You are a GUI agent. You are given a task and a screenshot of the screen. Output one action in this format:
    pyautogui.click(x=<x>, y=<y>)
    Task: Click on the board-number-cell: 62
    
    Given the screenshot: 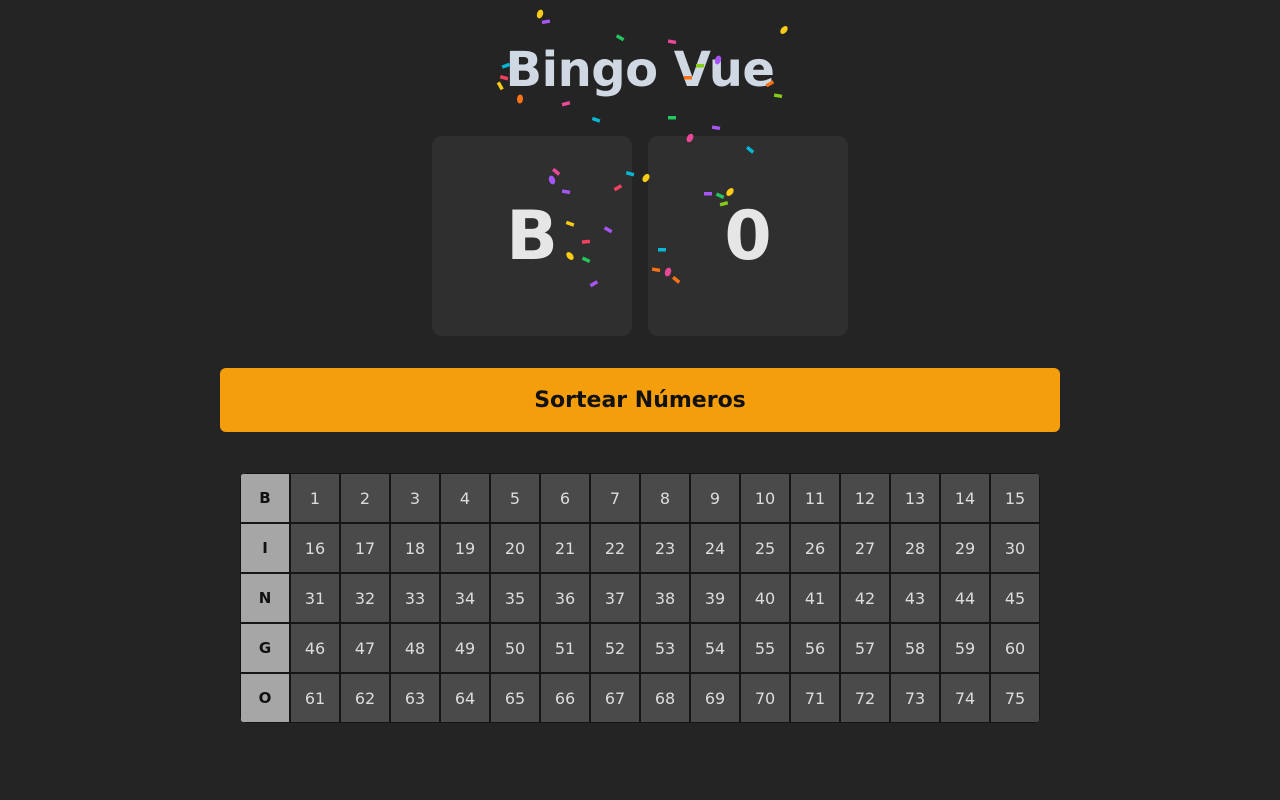 What is the action you would take?
    pyautogui.click(x=365, y=698)
    